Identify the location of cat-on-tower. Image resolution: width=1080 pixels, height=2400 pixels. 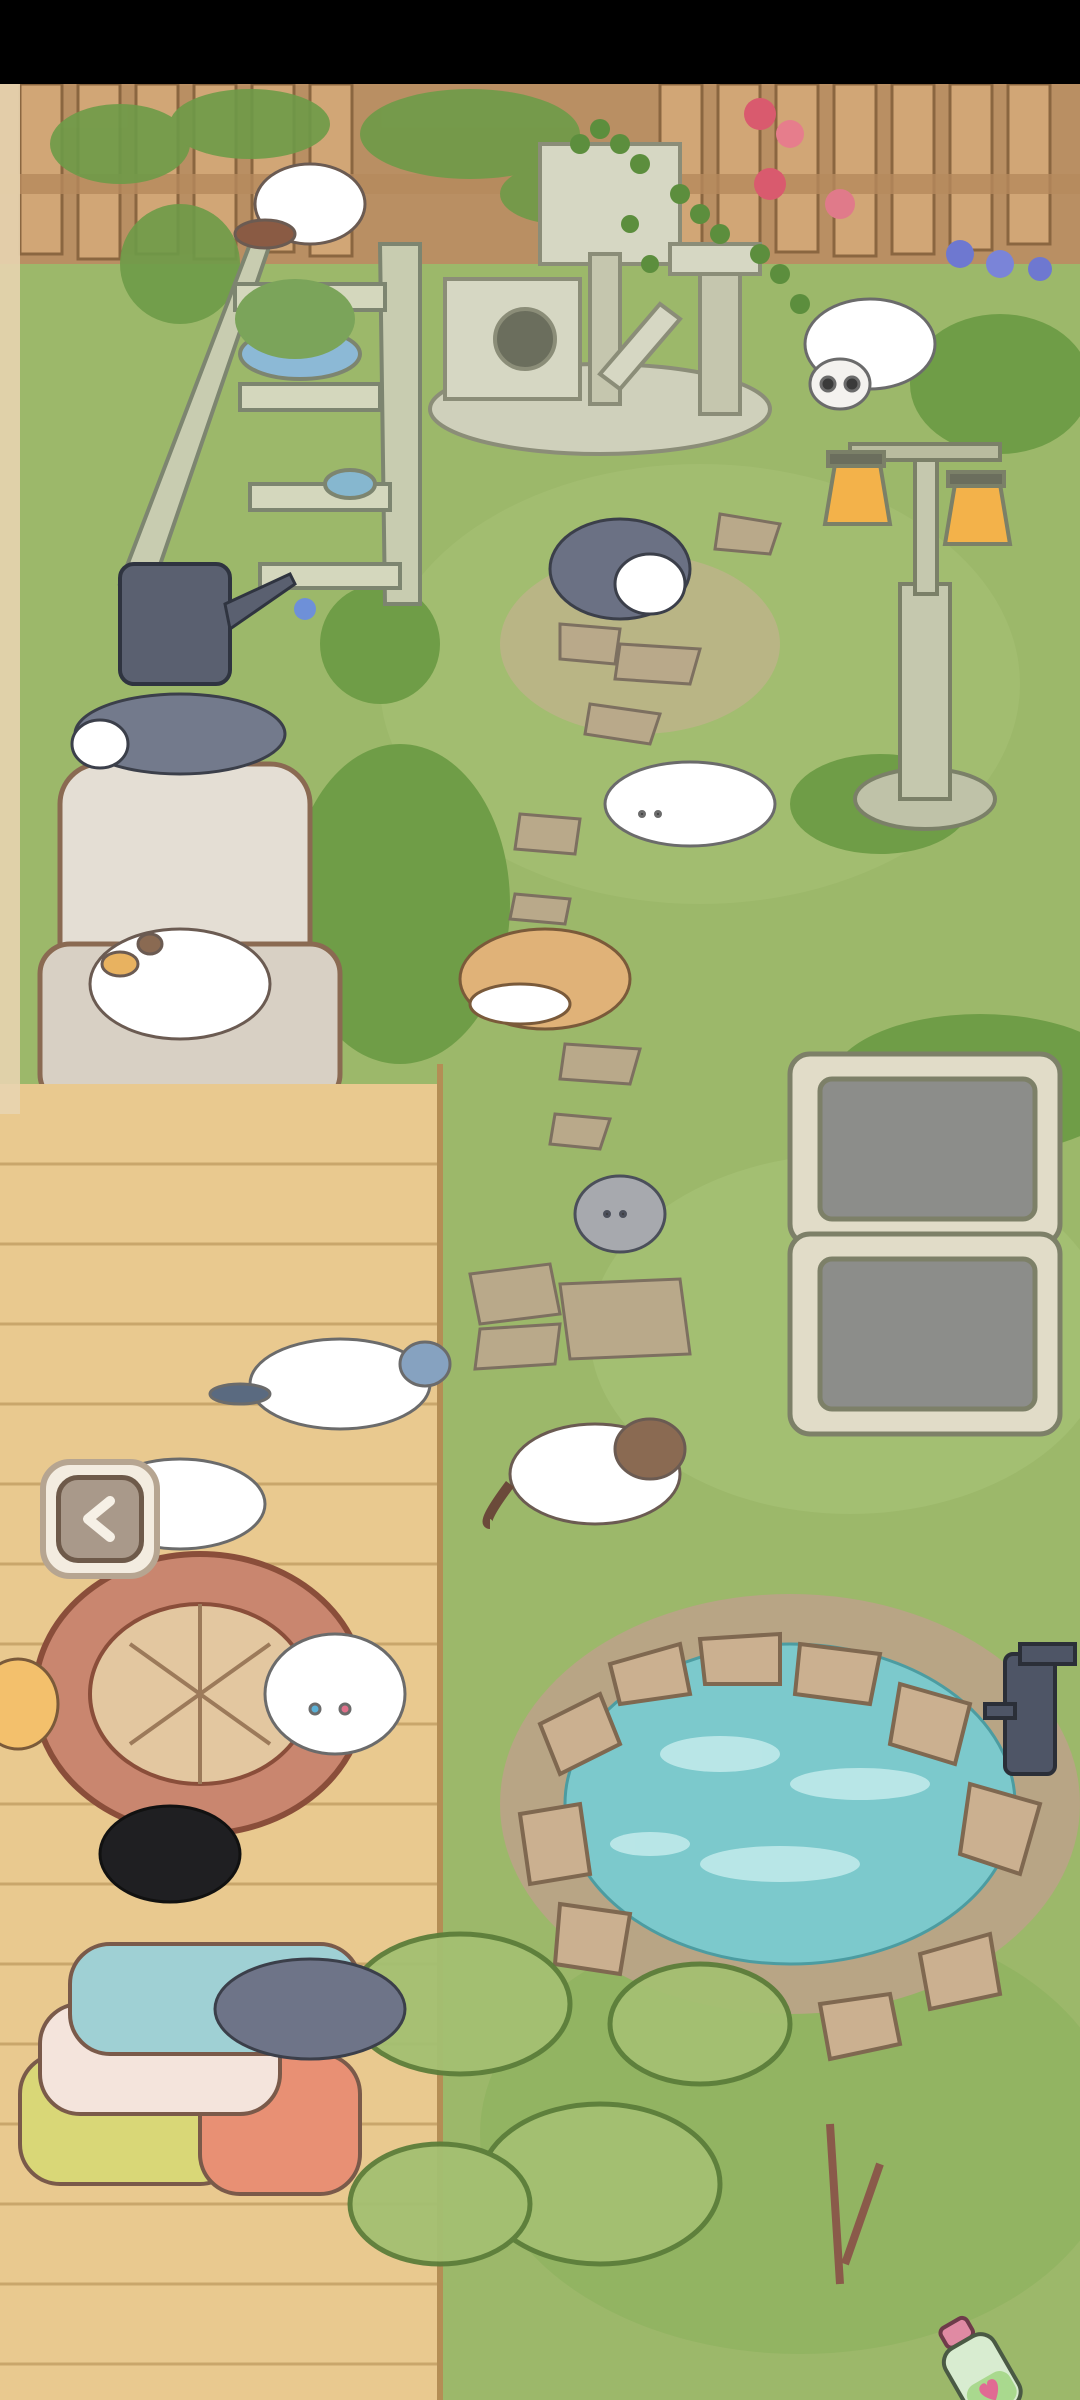
(870, 354).